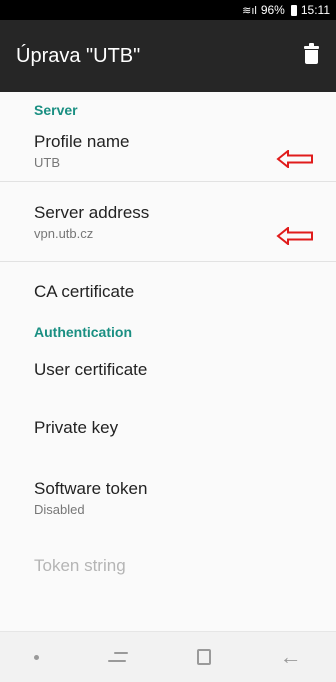 Image resolution: width=336 pixels, height=682 pixels. Describe the element at coordinates (168, 56) in the screenshot. I see `app-bar: Úprava "UTB"` at that location.